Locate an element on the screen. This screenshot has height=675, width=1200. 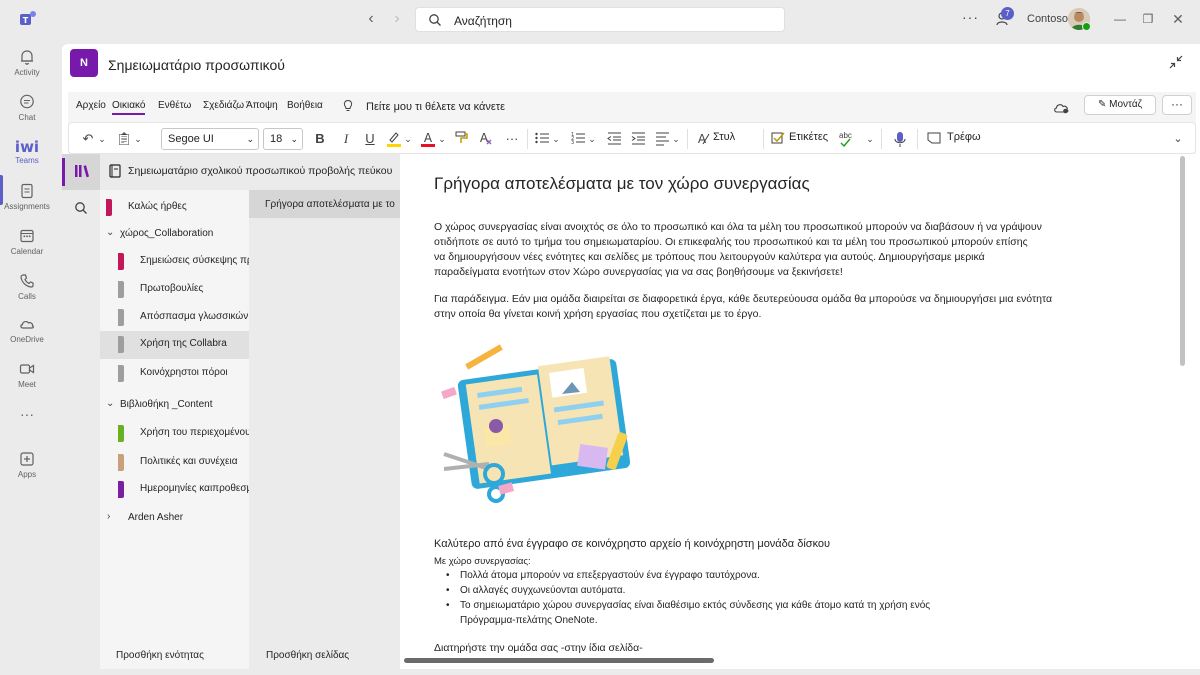
vertical-scrollbar is located at coordinates (1182, 261).